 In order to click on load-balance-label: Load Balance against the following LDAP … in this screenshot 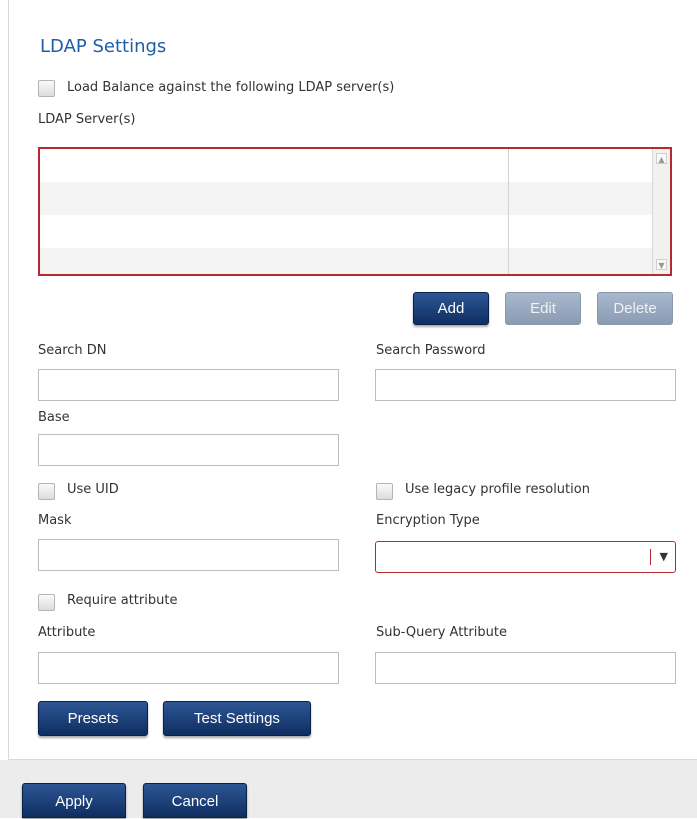, I will do `click(231, 87)`.